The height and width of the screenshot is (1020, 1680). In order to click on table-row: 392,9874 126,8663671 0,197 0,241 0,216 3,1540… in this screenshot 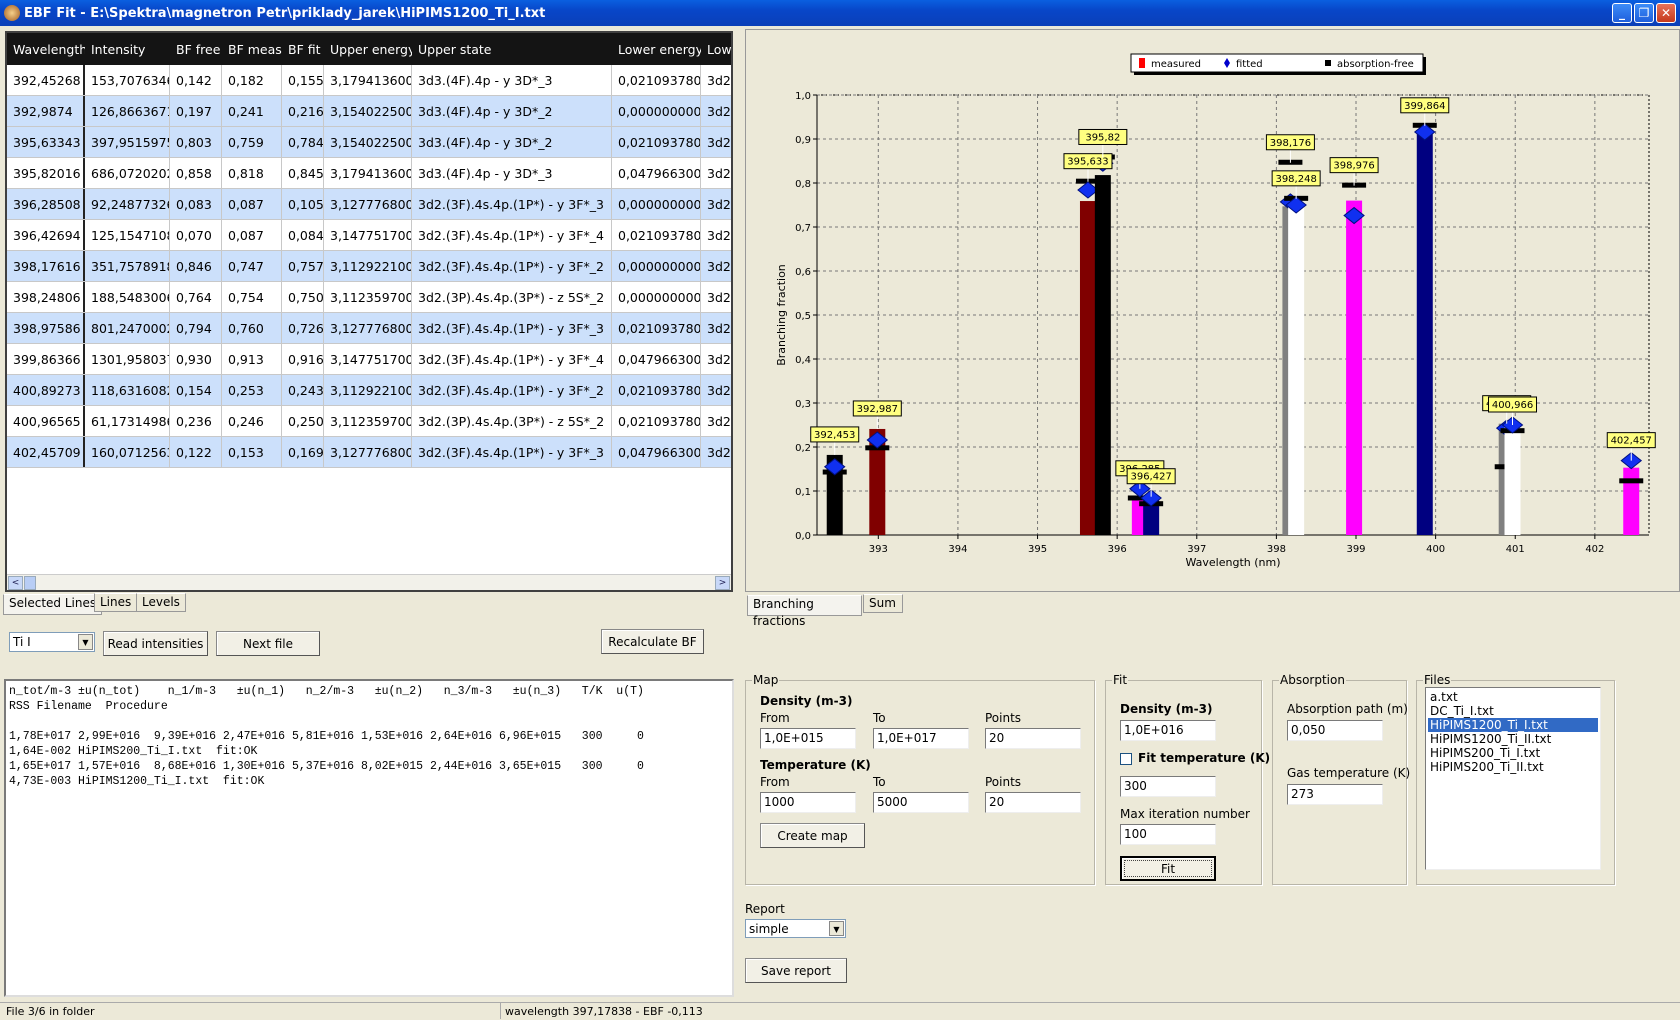, I will do `click(369, 111)`.